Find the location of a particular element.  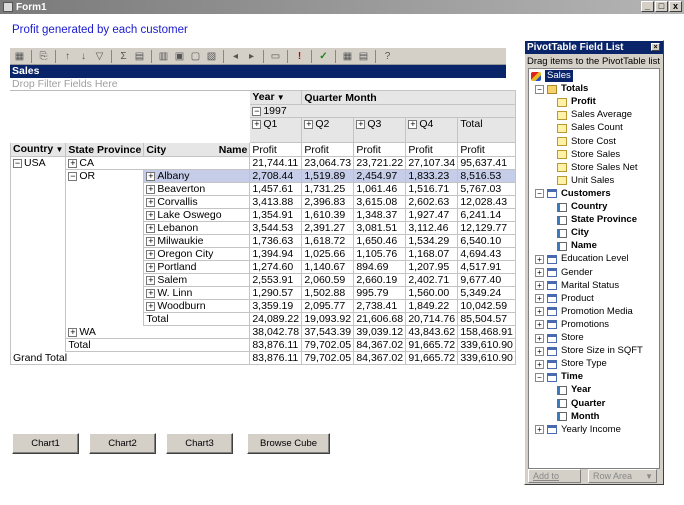

close-button: x is located at coordinates (675, 6).